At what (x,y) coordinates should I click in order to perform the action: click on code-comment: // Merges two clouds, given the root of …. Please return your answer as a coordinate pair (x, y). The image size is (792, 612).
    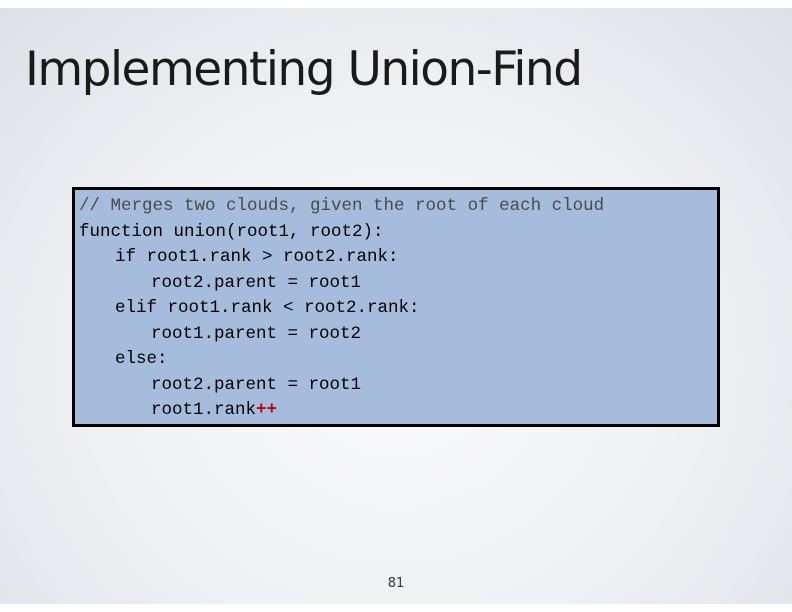
    Looking at the image, I should click on (342, 206).